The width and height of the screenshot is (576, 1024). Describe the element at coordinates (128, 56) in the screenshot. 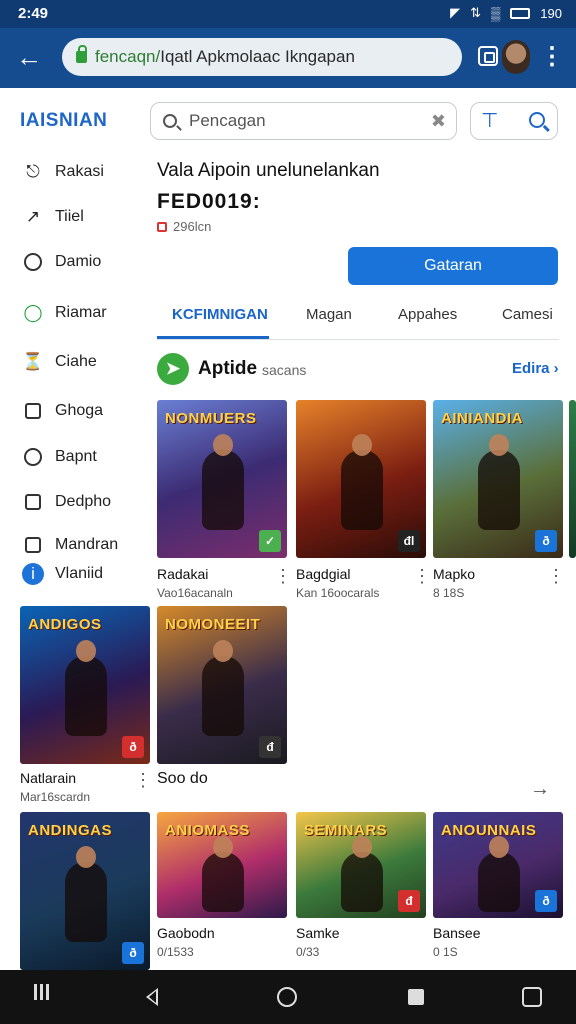

I see `url-host: fencaqn/` at that location.